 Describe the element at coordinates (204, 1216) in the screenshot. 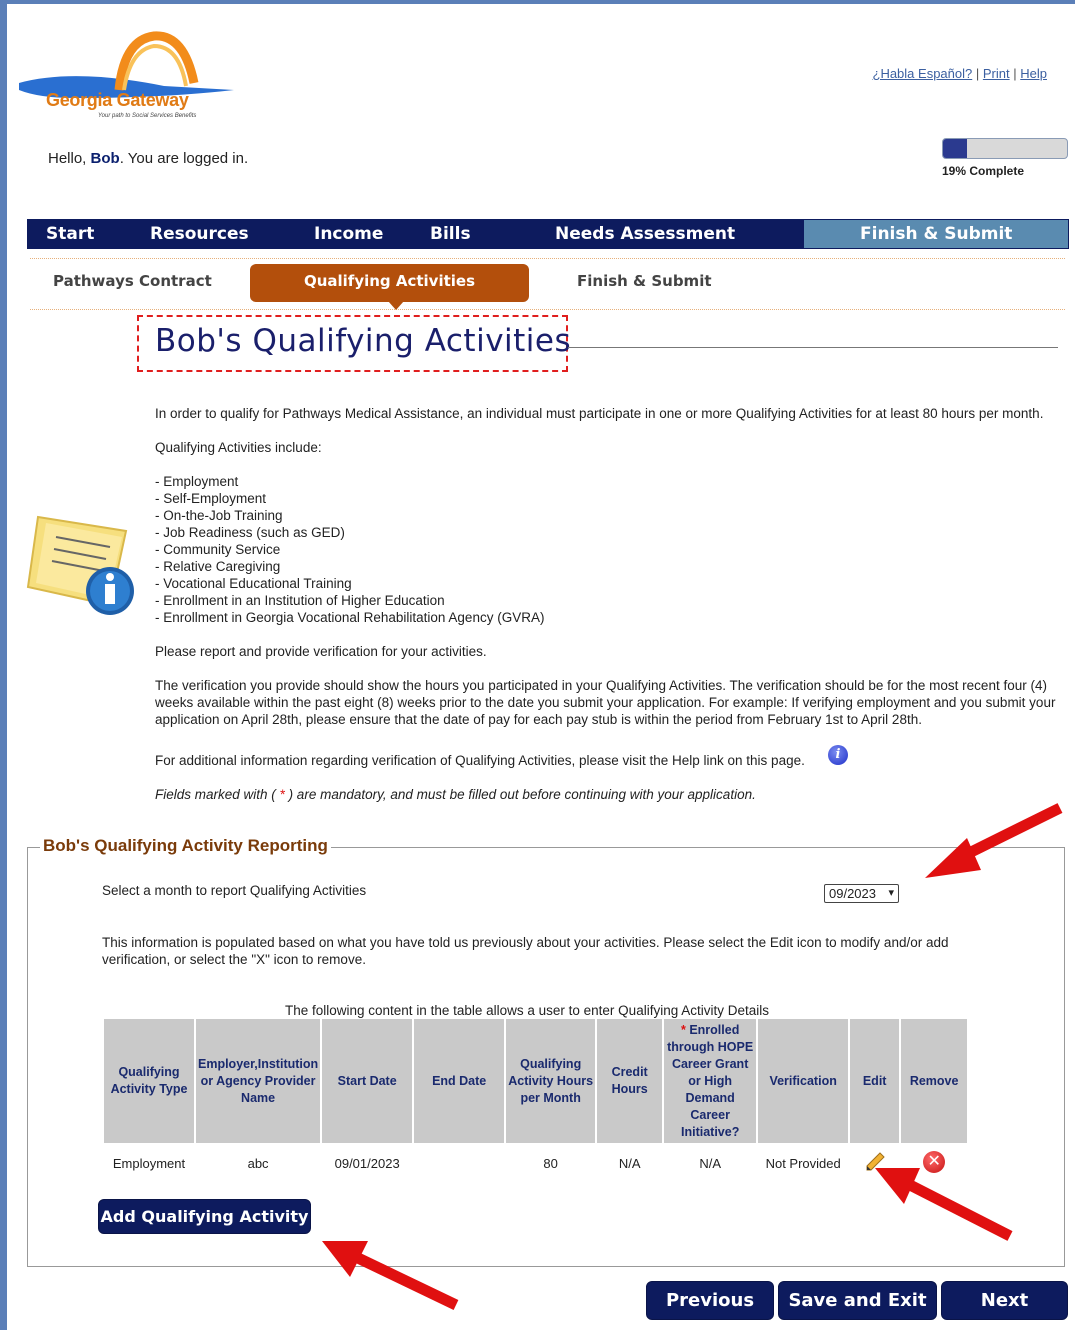

I see `add-qualifying-activity-button: Add Qualifying Activity` at that location.